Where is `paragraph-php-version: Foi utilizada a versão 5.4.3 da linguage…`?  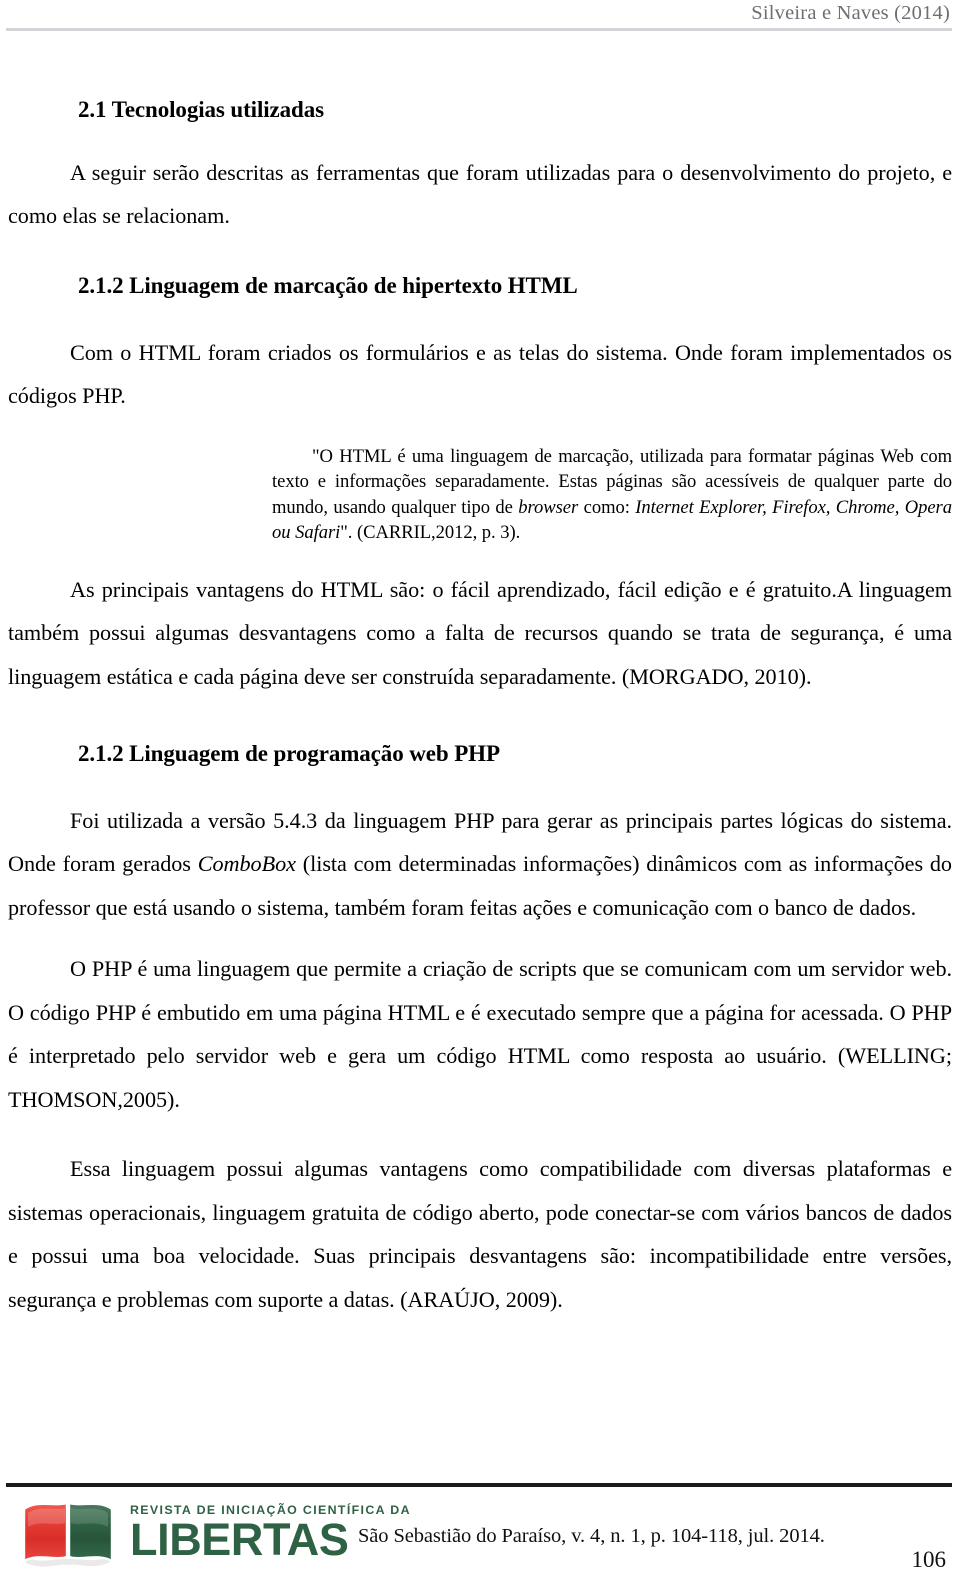 paragraph-php-version: Foi utilizada a versão 5.4.3 da linguage… is located at coordinates (480, 864).